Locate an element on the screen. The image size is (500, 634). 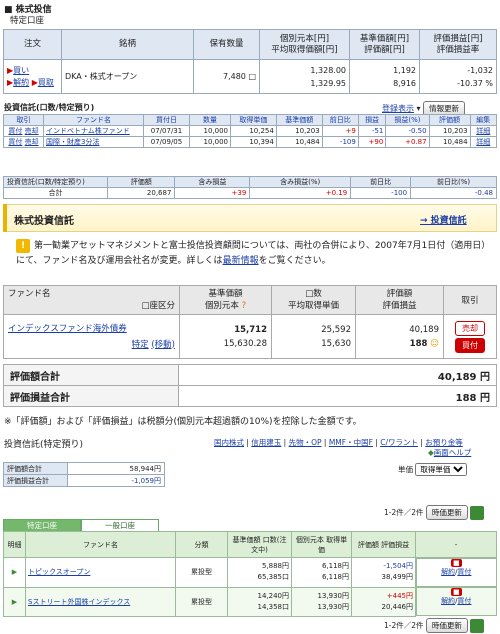
cost: 10,394 is located at coordinates (253, 142).